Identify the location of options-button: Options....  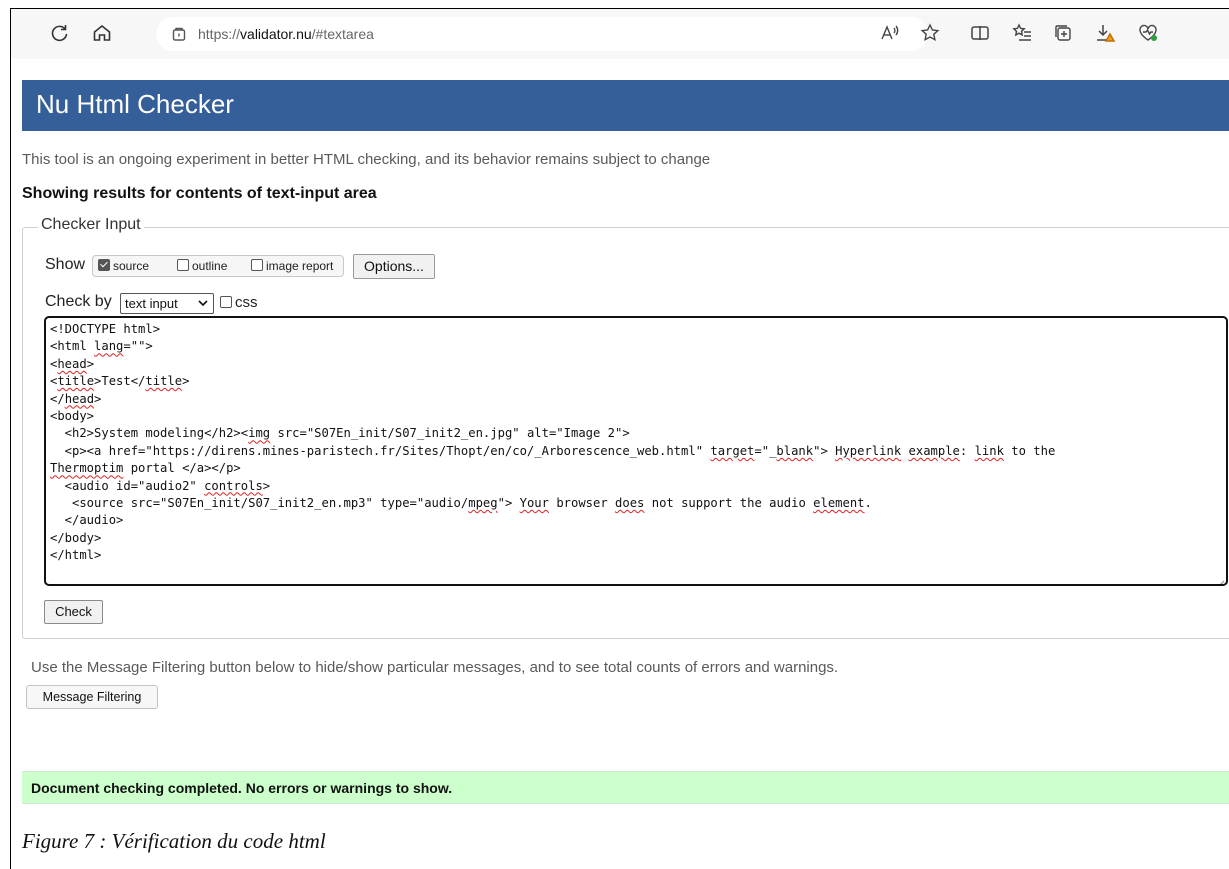
(394, 266).